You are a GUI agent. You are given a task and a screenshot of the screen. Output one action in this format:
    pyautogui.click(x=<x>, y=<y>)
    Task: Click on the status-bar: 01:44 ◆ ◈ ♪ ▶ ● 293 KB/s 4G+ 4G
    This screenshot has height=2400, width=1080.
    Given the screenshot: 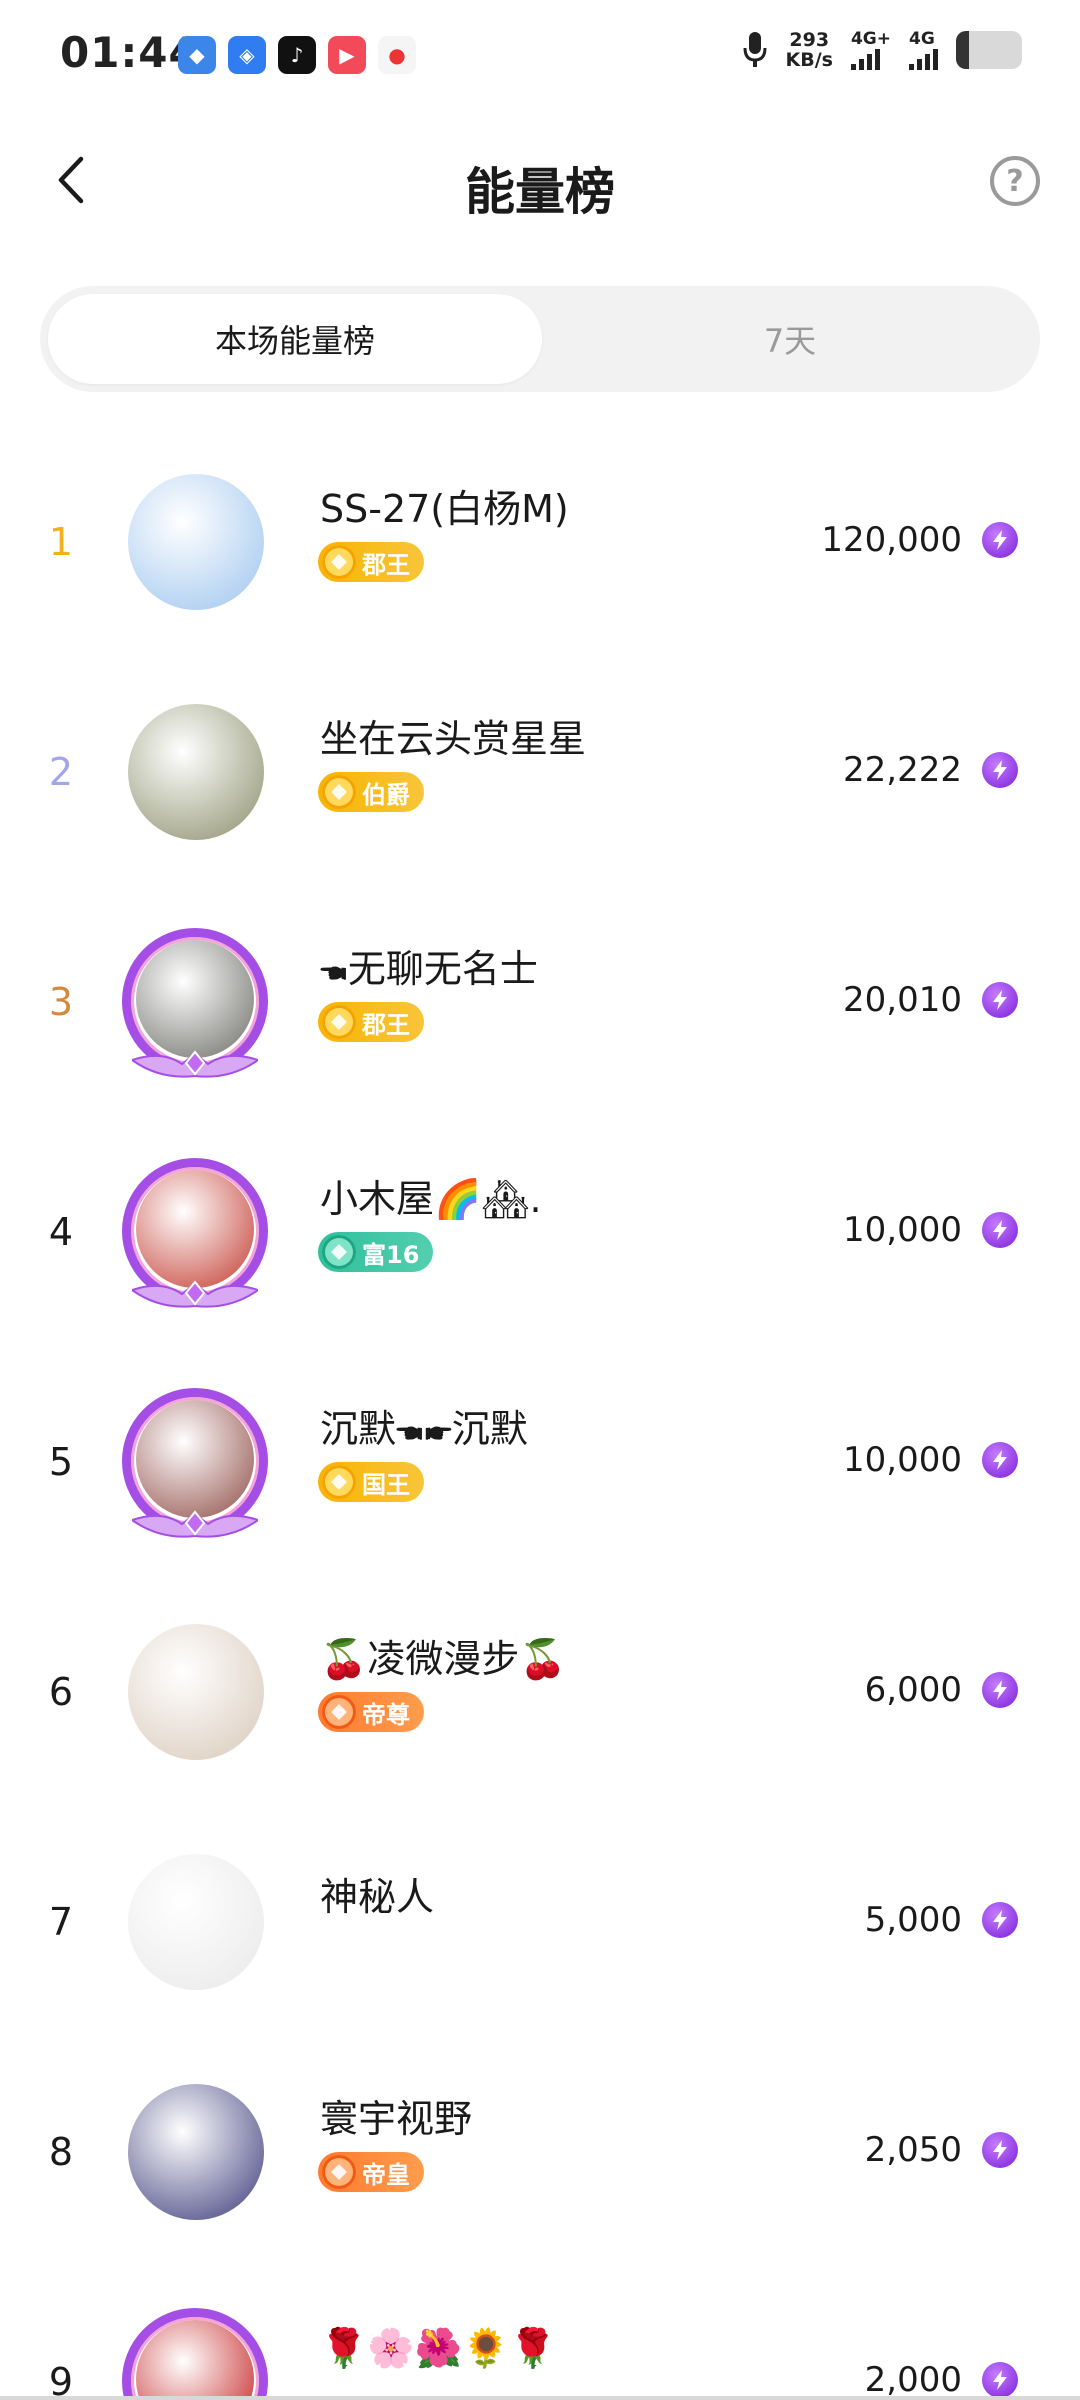 What is the action you would take?
    pyautogui.click(x=540, y=56)
    